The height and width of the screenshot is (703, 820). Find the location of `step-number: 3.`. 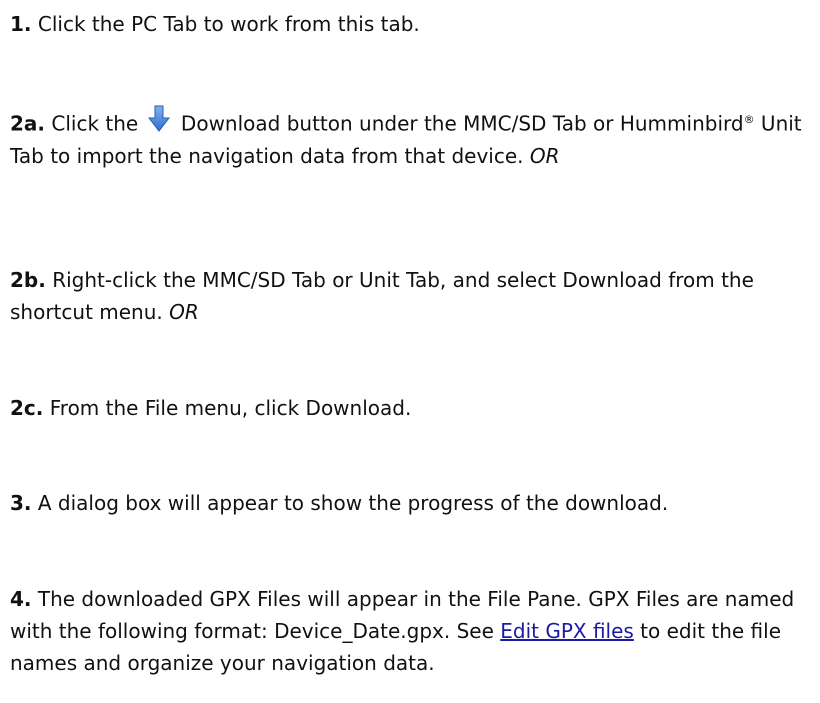

step-number: 3. is located at coordinates (21, 503).